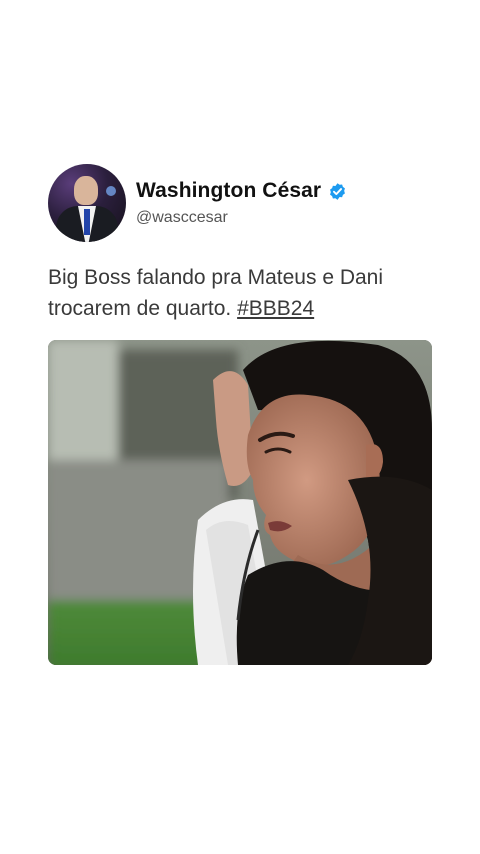 The image size is (480, 854). I want to click on name-row: Washington César, so click(241, 191).